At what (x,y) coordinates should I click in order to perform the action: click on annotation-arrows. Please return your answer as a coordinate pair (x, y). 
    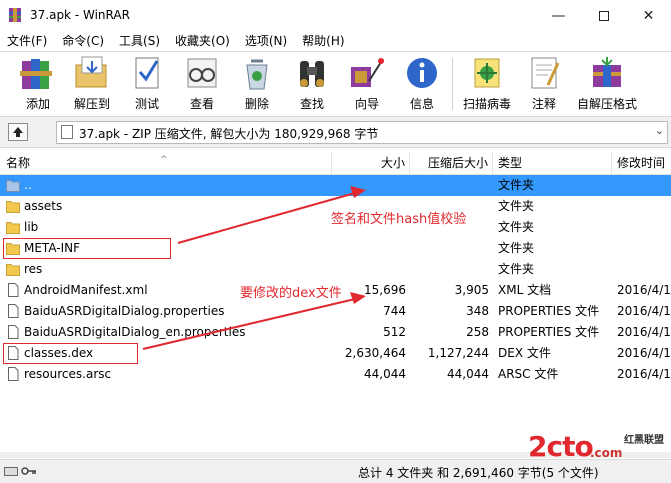
    Looking at the image, I should click on (254, 268).